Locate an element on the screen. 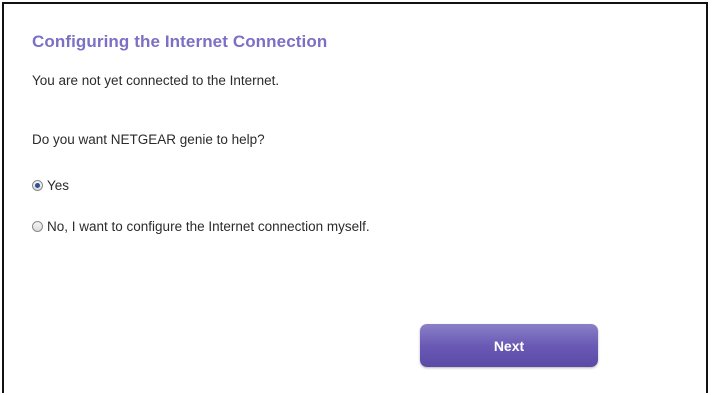  next-button: Next is located at coordinates (509, 345).